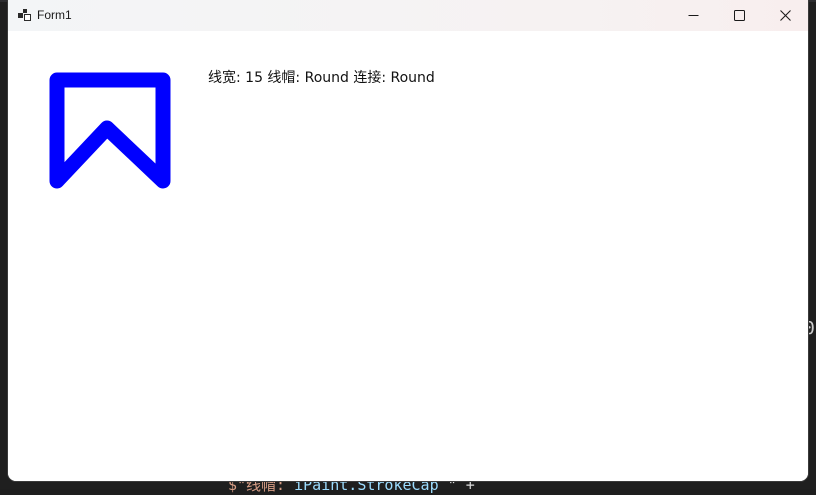 The image size is (816, 495). Describe the element at coordinates (408, 15) in the screenshot. I see `title-bar: Form1` at that location.